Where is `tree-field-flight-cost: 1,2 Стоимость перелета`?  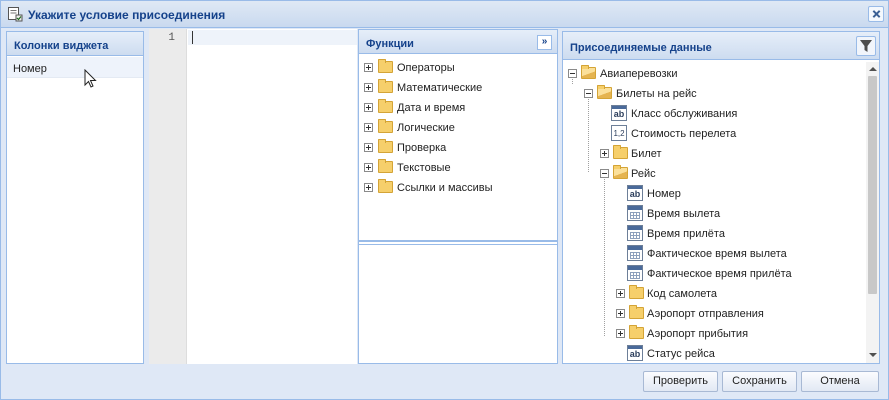 tree-field-flight-cost: 1,2 Стоимость перелета is located at coordinates (713, 134).